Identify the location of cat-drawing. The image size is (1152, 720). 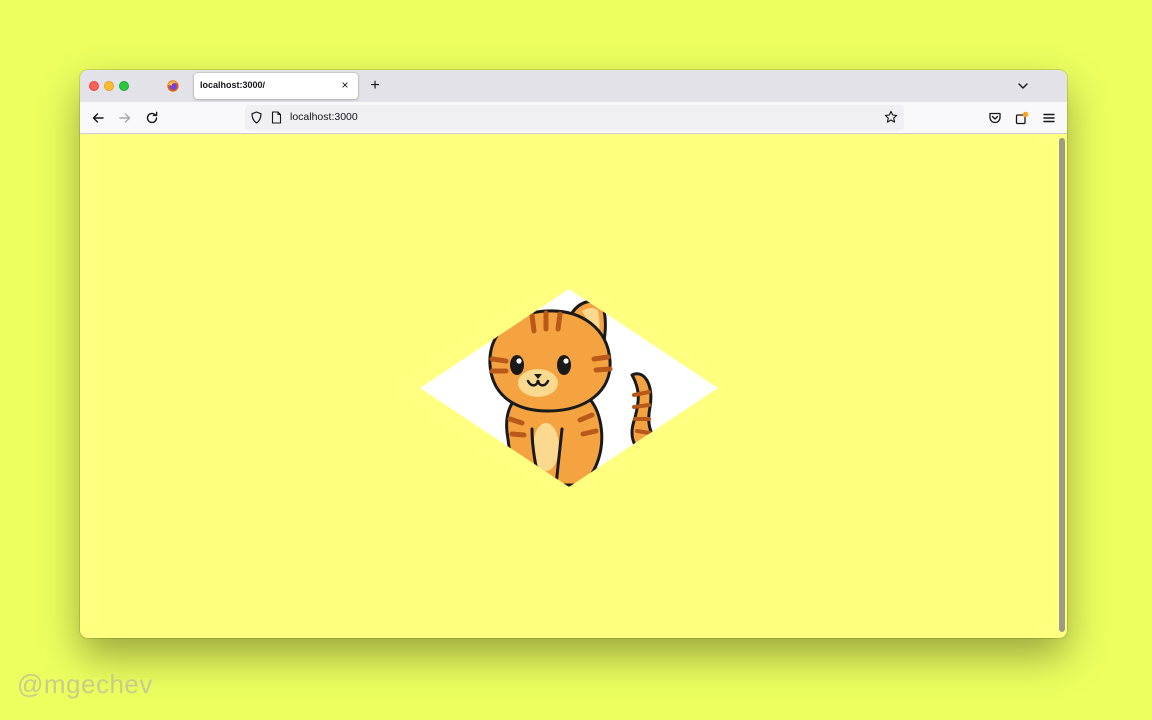
(576, 393).